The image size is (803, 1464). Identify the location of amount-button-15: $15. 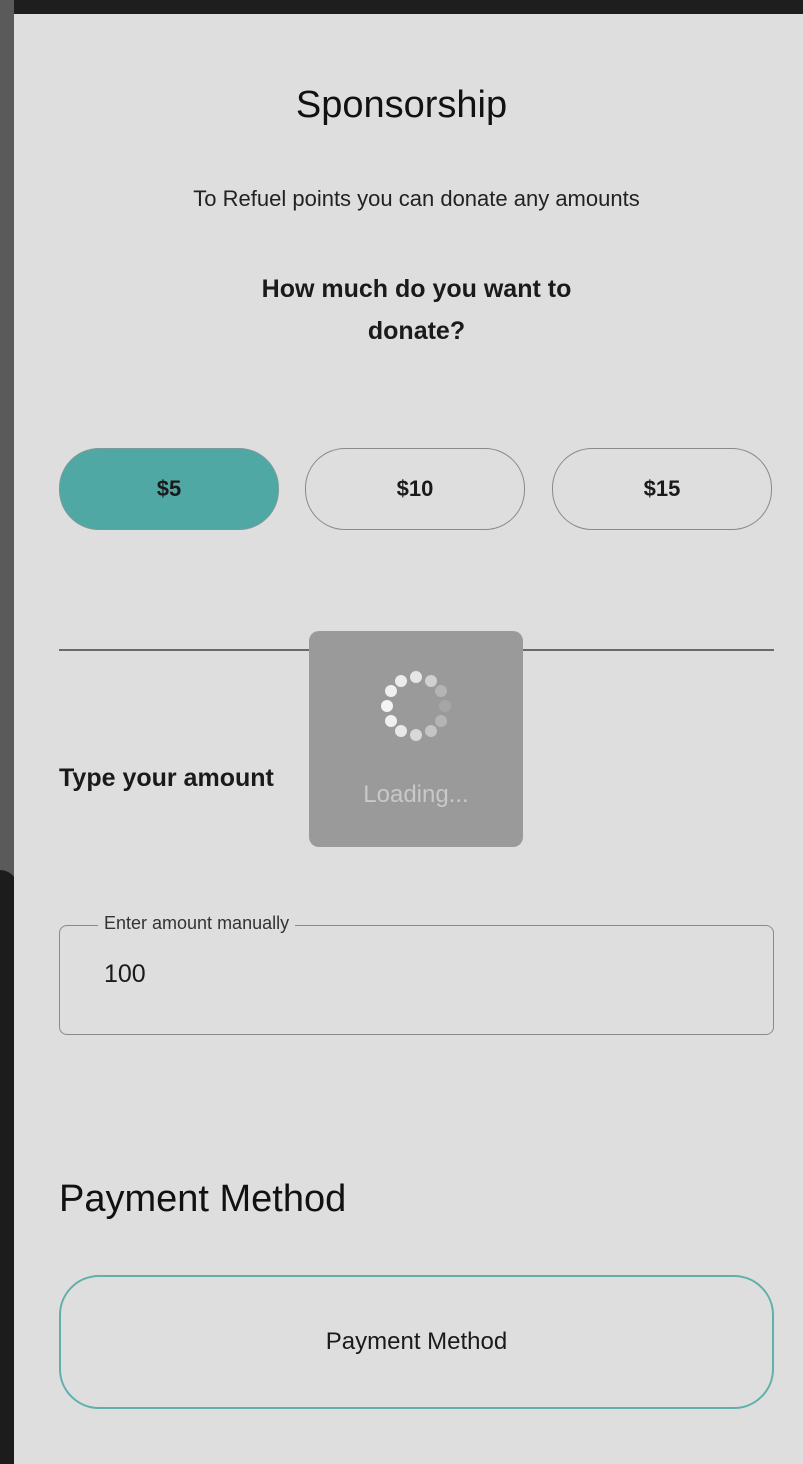
(662, 489).